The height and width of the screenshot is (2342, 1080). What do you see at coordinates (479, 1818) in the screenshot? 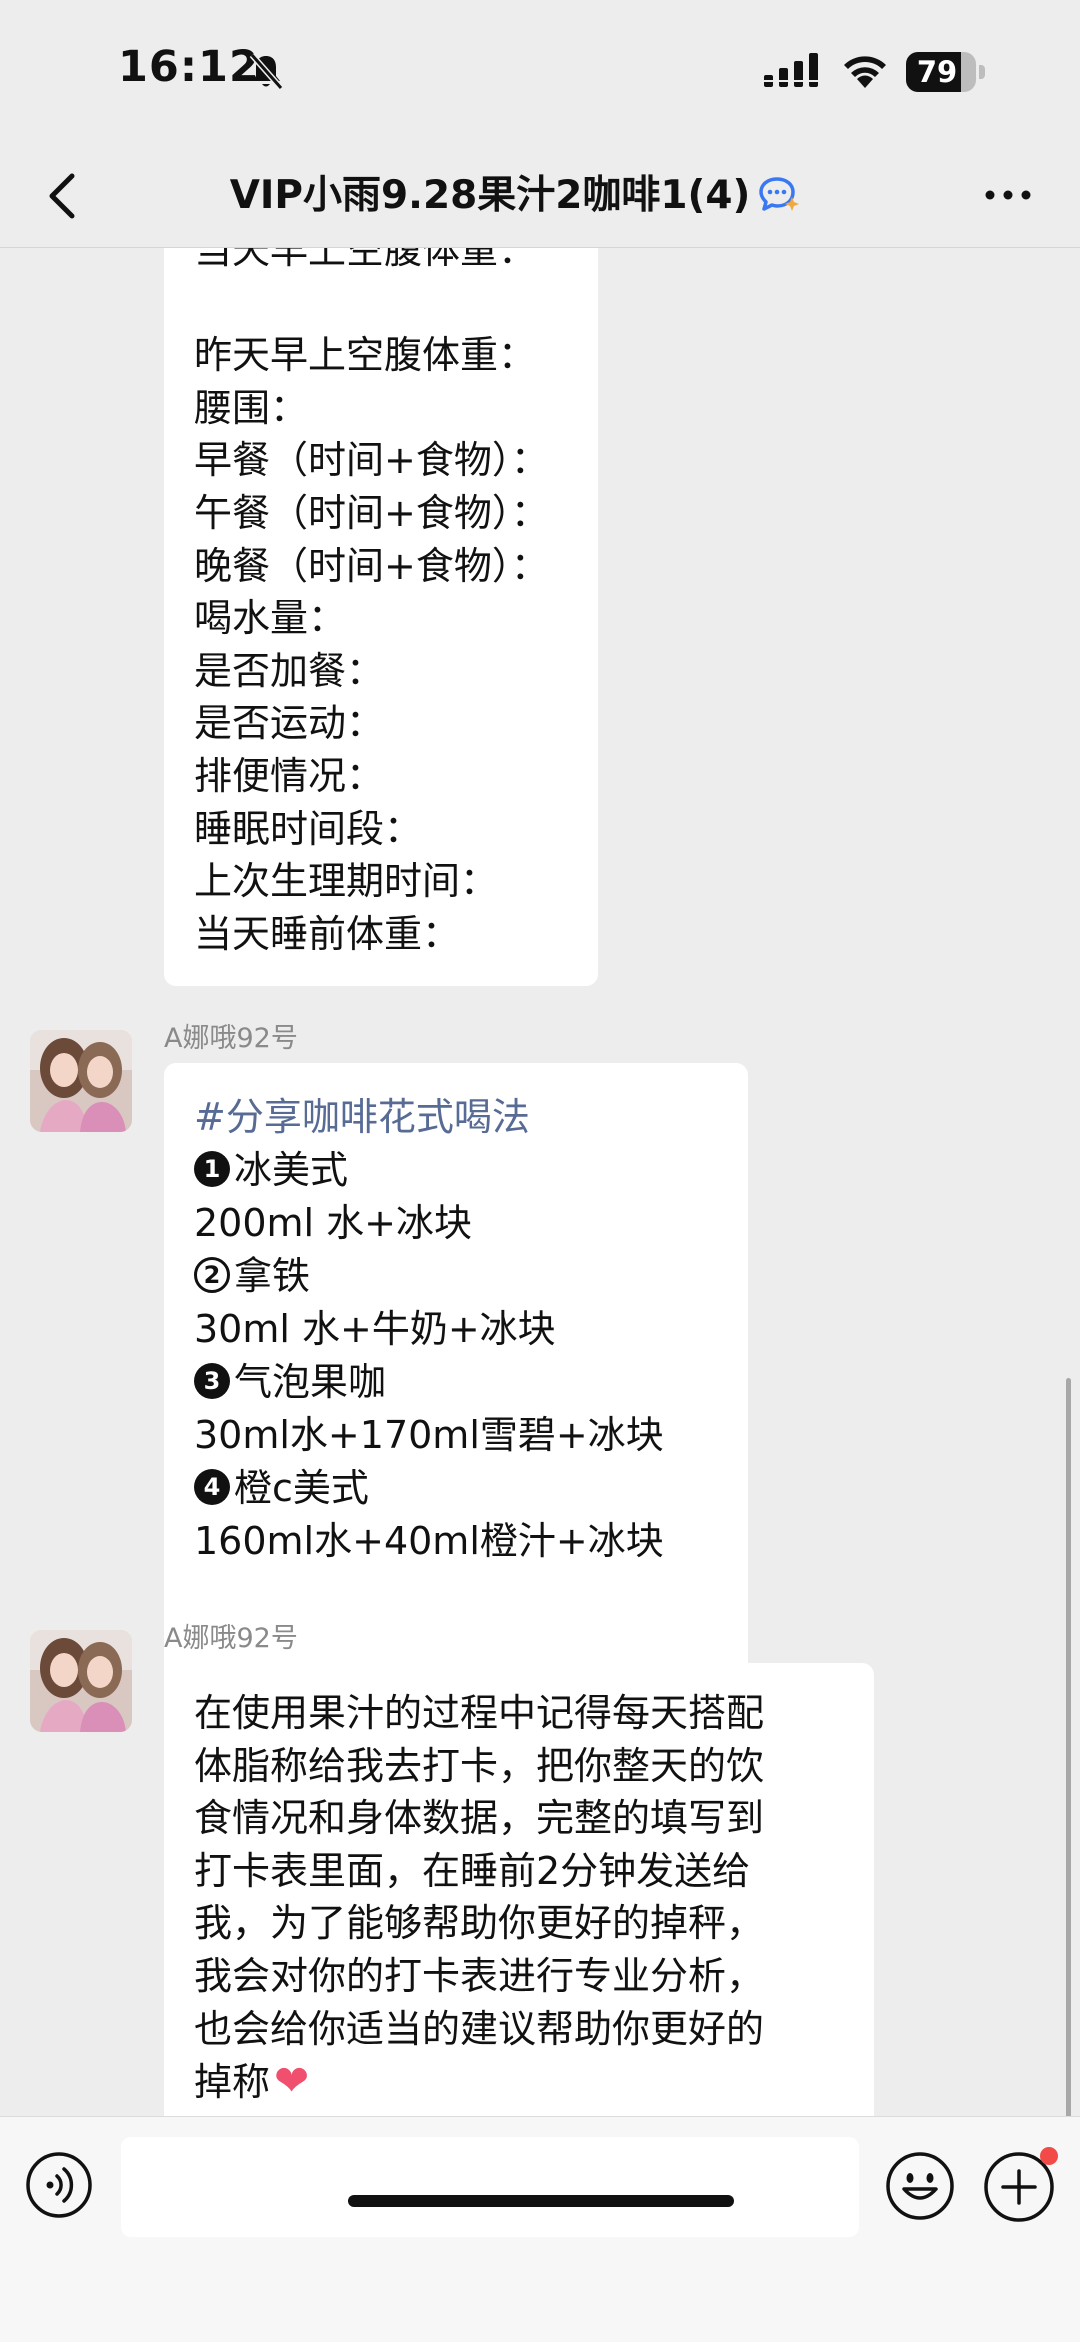
I see `message-line: 食情况和身体数据，完整的填写到` at bounding box center [479, 1818].